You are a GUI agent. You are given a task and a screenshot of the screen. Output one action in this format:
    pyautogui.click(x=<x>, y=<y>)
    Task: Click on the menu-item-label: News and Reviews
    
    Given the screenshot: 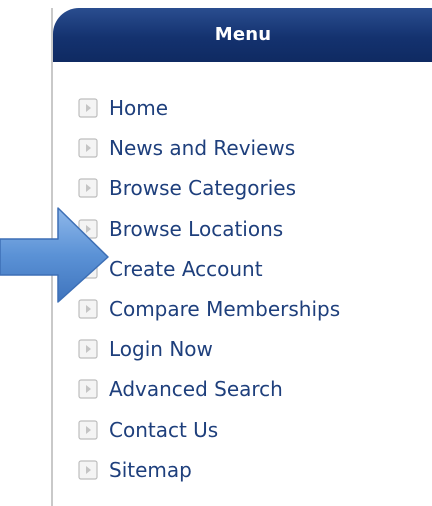 What is the action you would take?
    pyautogui.click(x=202, y=148)
    